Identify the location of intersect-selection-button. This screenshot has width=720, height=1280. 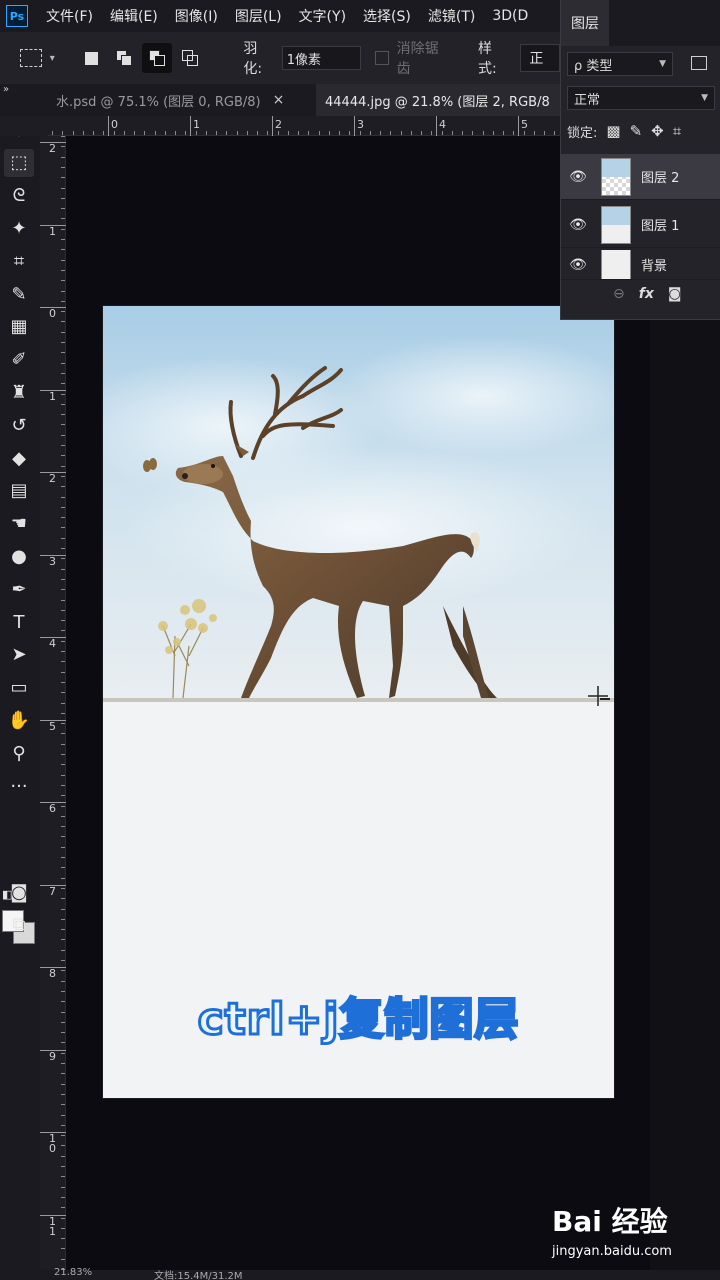
(190, 58).